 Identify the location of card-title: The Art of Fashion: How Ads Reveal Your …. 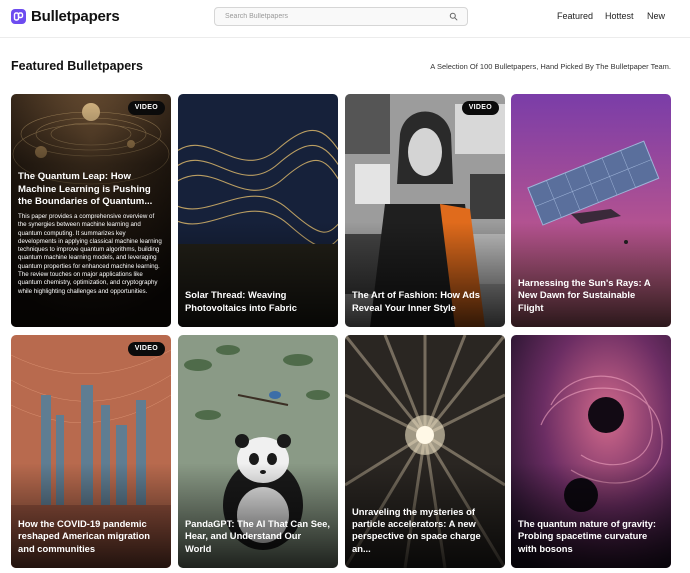
(424, 301).